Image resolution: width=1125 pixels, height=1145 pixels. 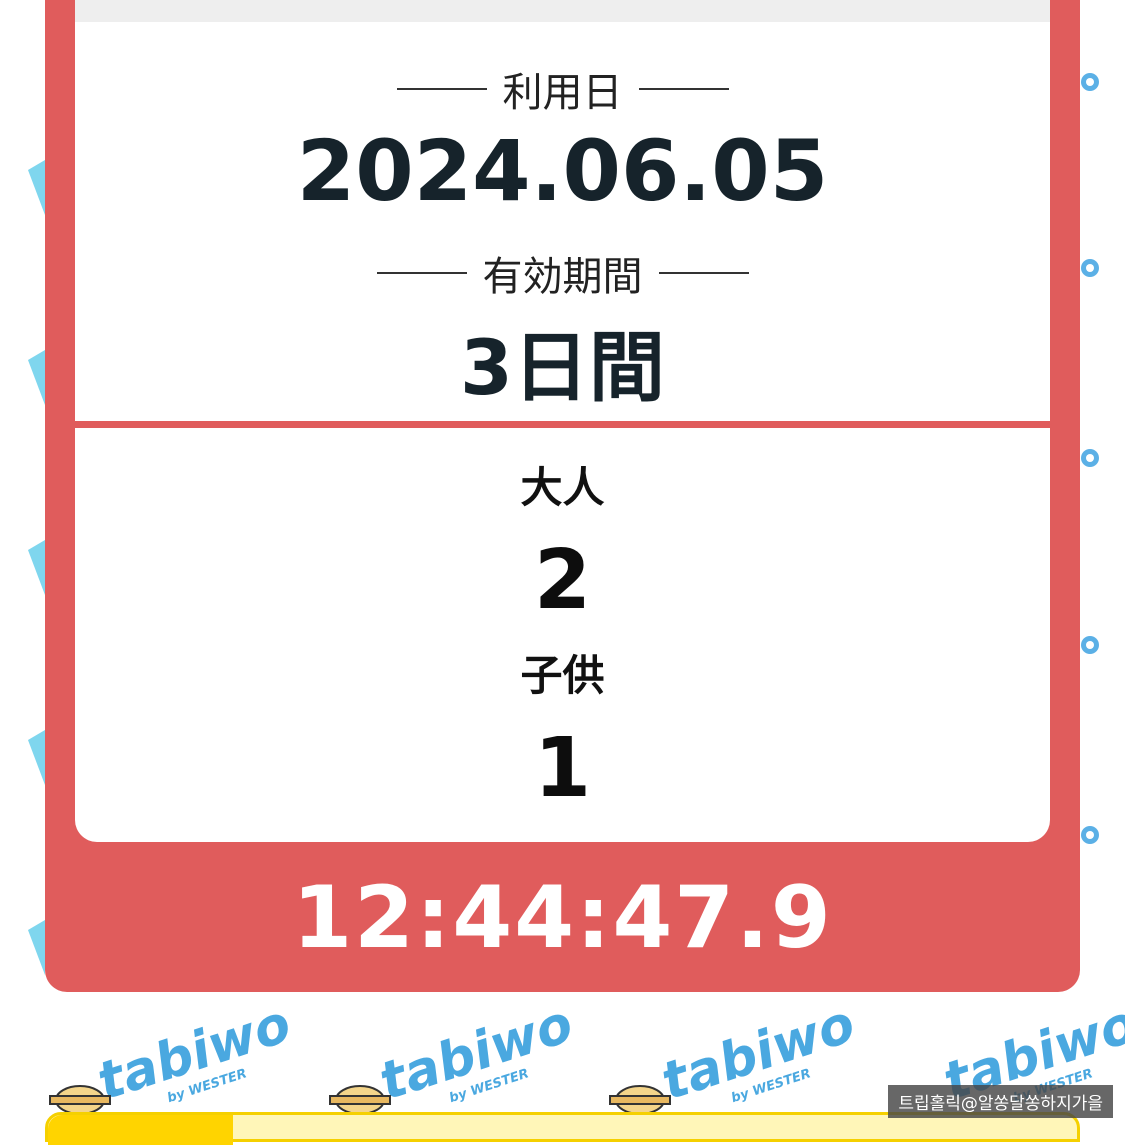 I want to click on ticket-top-strip, so click(x=562, y=11).